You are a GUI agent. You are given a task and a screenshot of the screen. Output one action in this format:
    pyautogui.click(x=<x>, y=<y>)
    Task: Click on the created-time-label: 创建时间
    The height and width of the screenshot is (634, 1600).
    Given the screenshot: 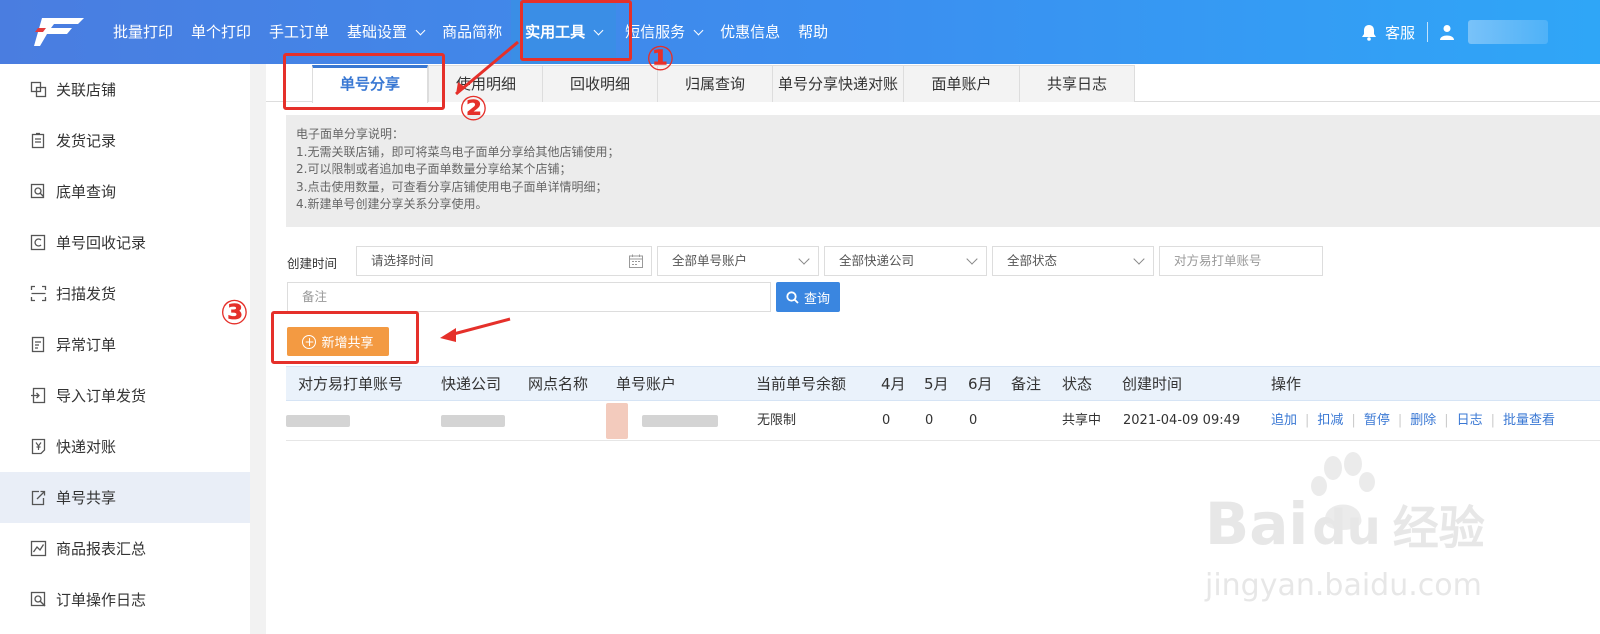 What is the action you would take?
    pyautogui.click(x=312, y=263)
    